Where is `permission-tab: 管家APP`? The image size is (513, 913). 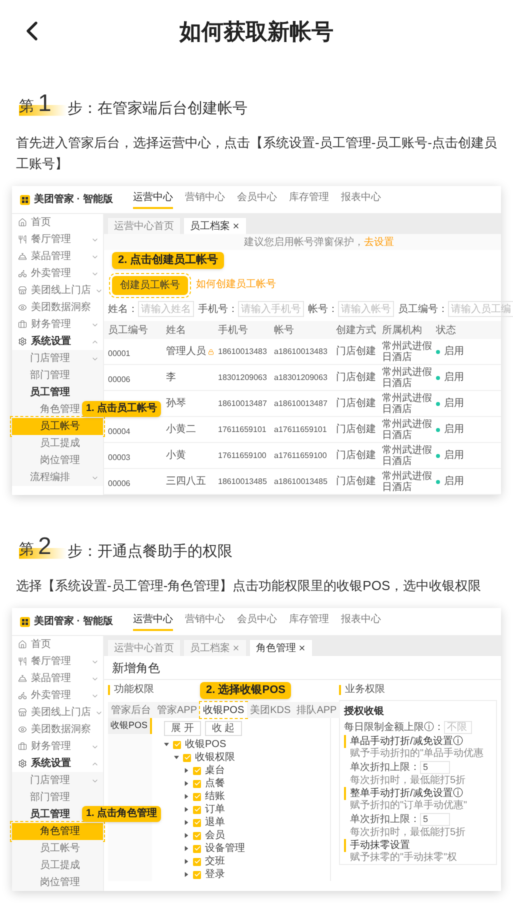
permission-tab: 管家APP is located at coordinates (177, 710).